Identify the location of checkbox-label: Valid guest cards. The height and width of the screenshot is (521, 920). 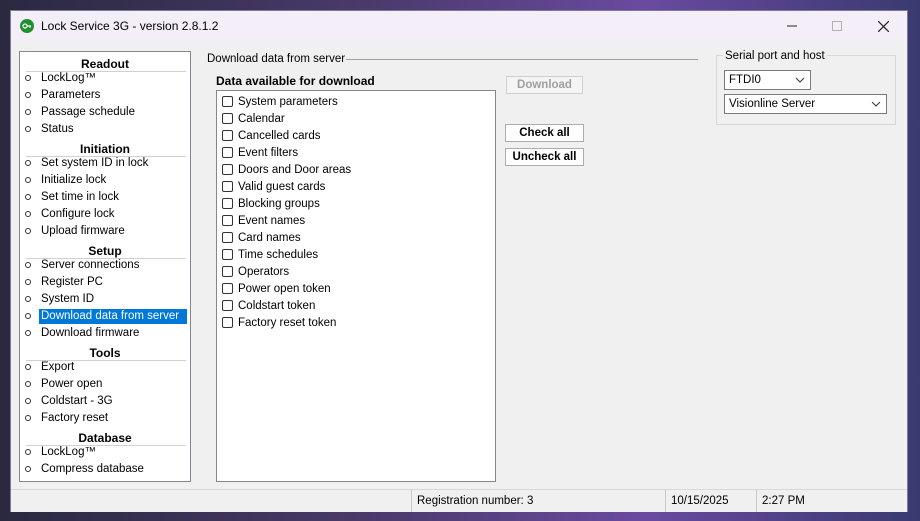
(282, 186).